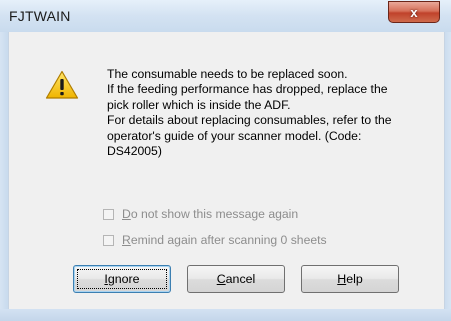 The image size is (451, 321). Describe the element at coordinates (225, 16) in the screenshot. I see `title-bar: FJTWAIN x` at that location.